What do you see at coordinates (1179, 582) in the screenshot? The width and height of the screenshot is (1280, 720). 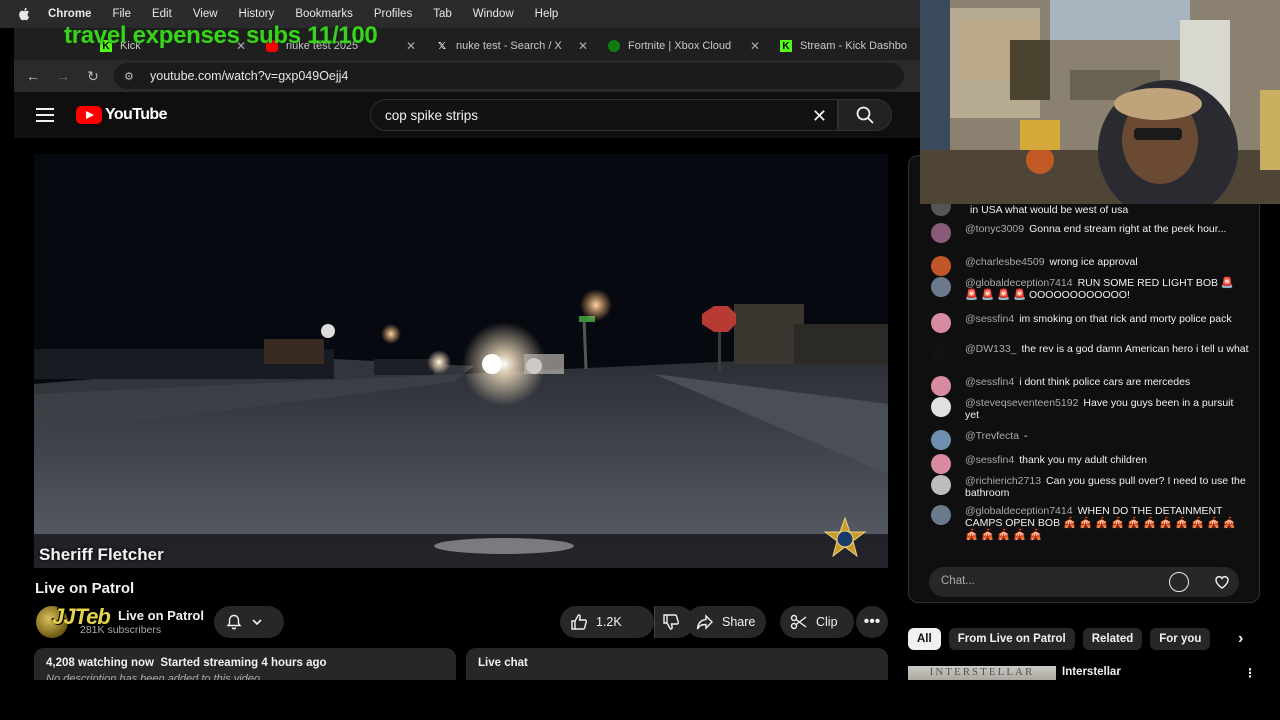 I see `emoji-icon` at bounding box center [1179, 582].